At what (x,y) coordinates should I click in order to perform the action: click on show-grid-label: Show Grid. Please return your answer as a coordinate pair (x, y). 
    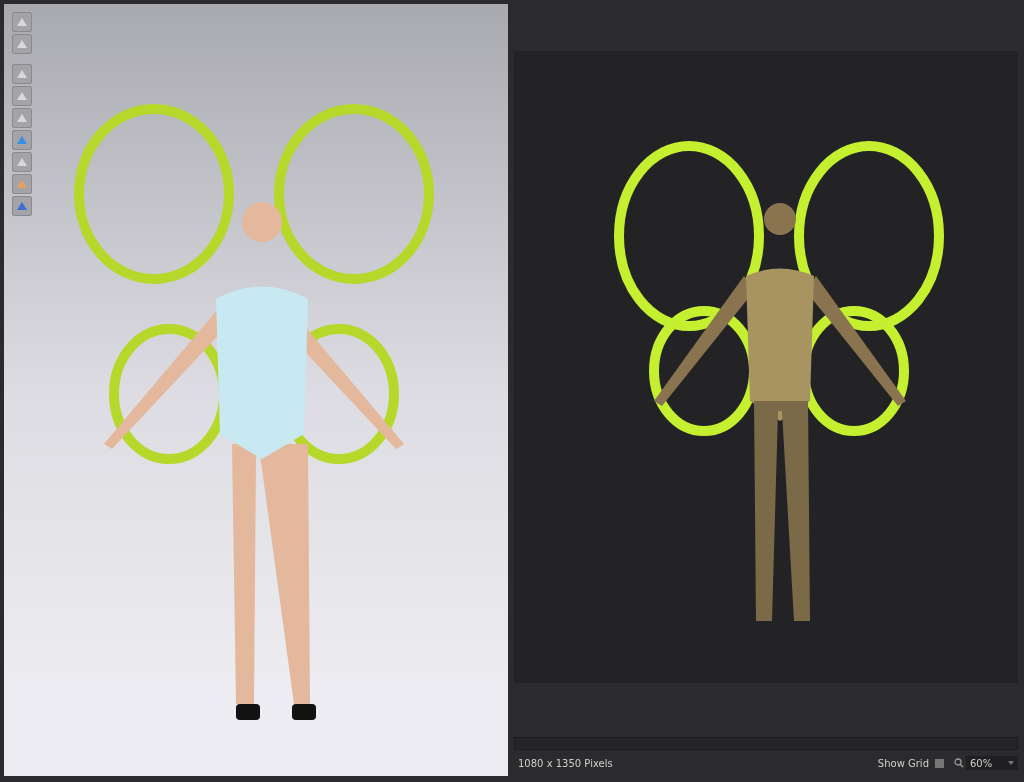
    Looking at the image, I should click on (903, 763).